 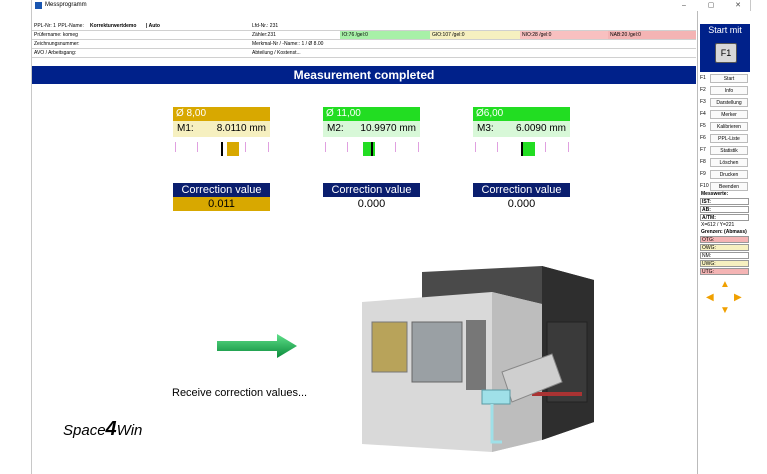 What do you see at coordinates (729, 114) in the screenshot?
I see `function-key-button: Merker` at bounding box center [729, 114].